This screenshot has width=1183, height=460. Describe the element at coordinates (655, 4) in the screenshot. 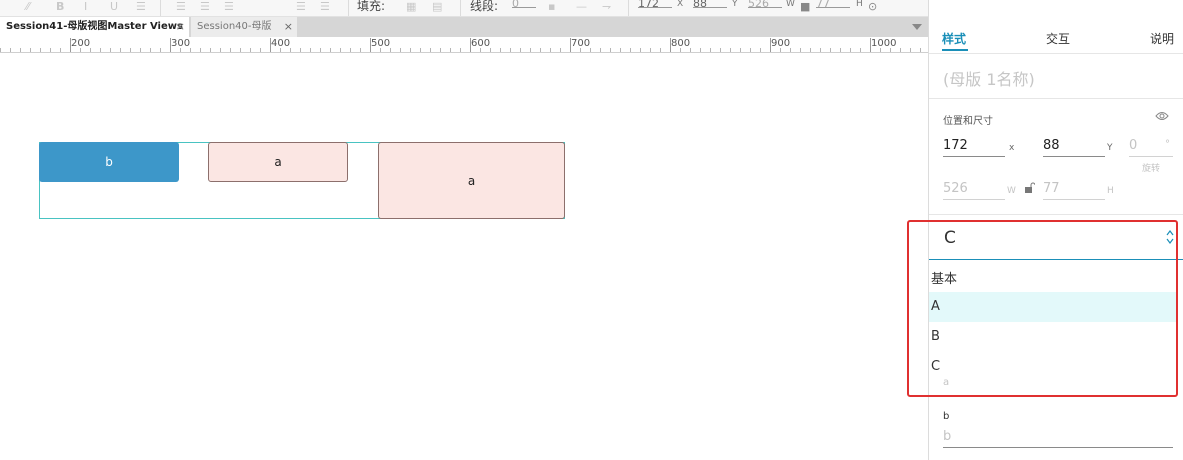

I see `toolbar-x-field: 172` at that location.